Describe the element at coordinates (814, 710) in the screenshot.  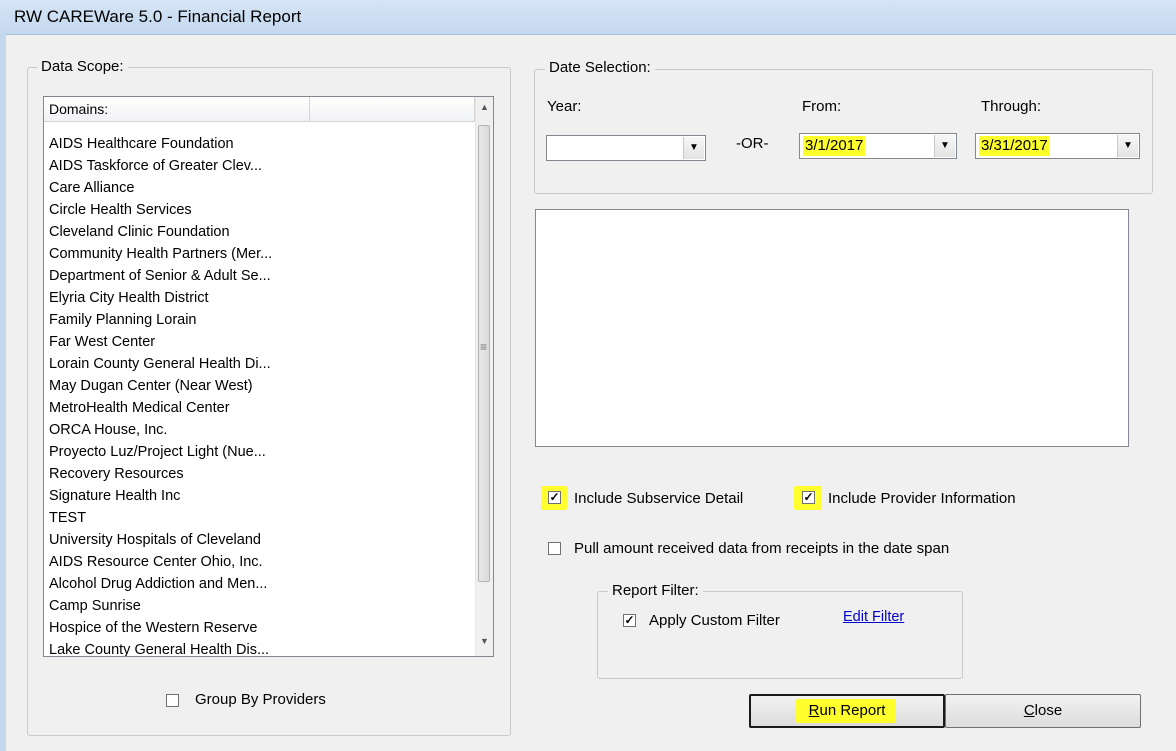
I see `run-report-mnemonic: R` at that location.